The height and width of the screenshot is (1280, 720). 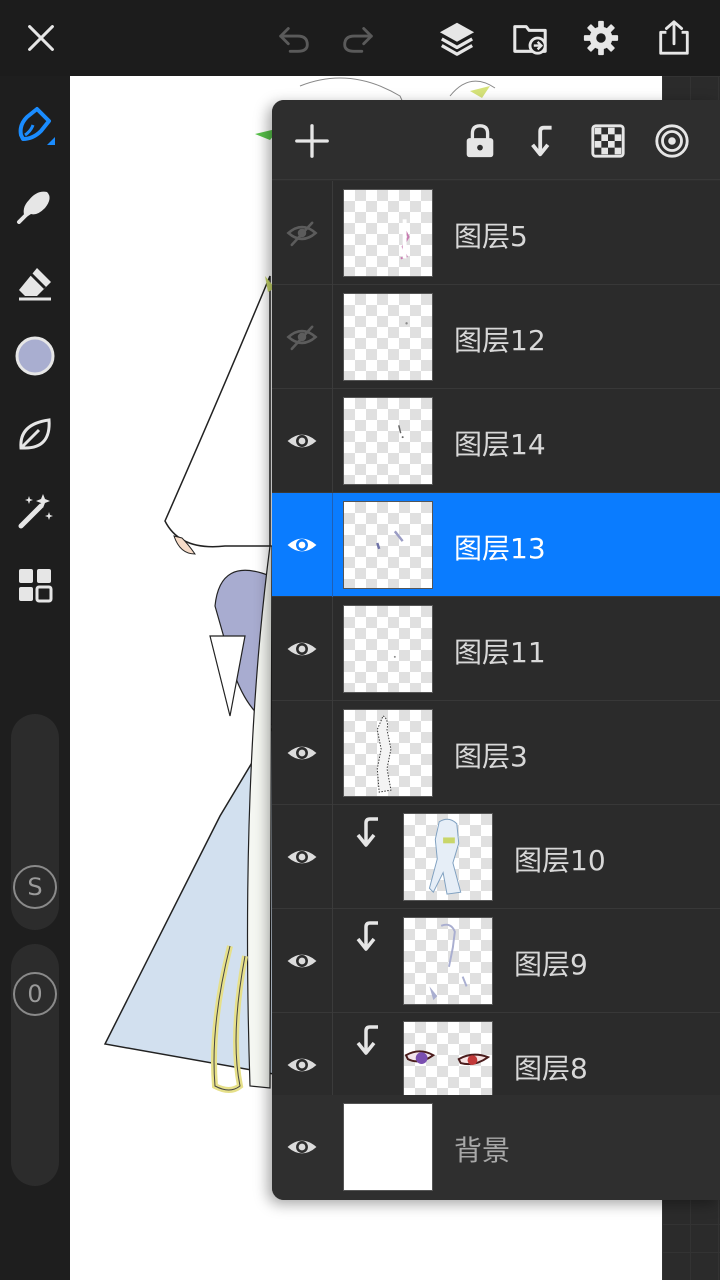 What do you see at coordinates (35, 585) in the screenshot?
I see `grid-icon` at bounding box center [35, 585].